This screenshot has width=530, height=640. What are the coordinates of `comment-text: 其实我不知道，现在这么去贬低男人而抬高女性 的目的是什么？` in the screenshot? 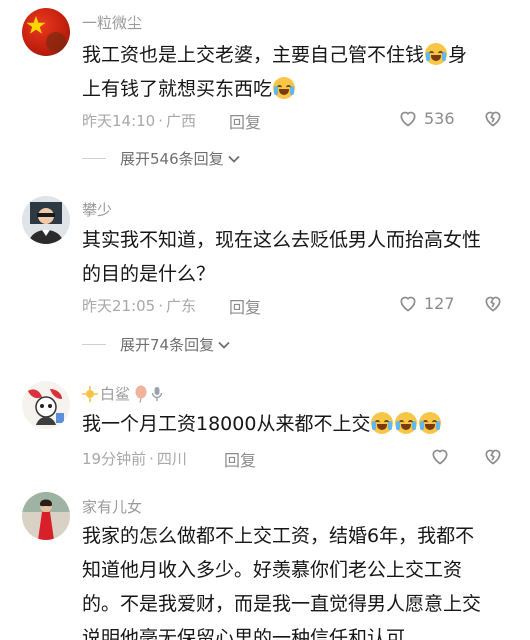 It's located at (297, 257).